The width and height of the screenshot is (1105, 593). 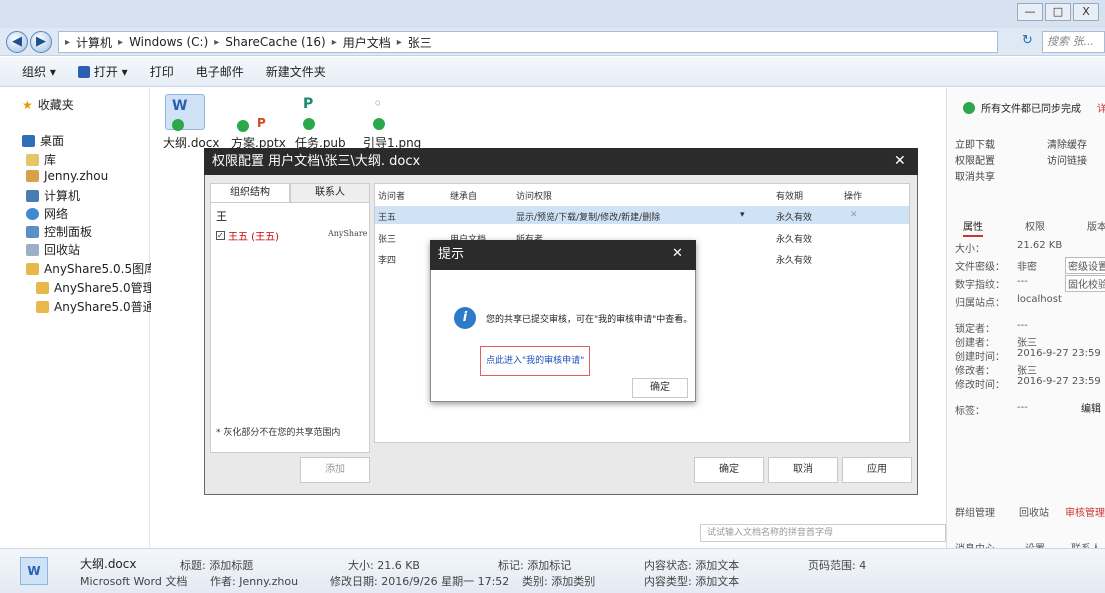 I want to click on check-circle-icon, so click(x=969, y=107).